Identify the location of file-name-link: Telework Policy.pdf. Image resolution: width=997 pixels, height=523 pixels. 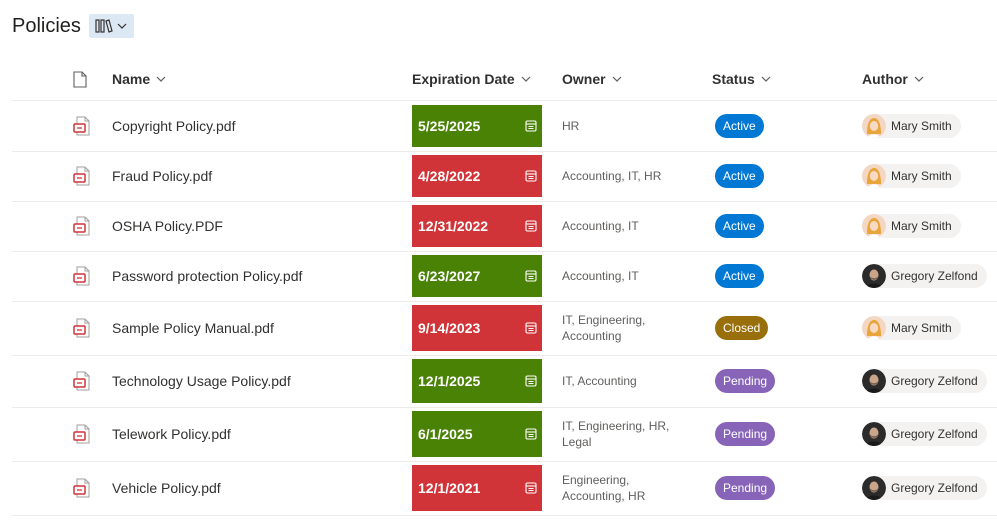
(171, 434).